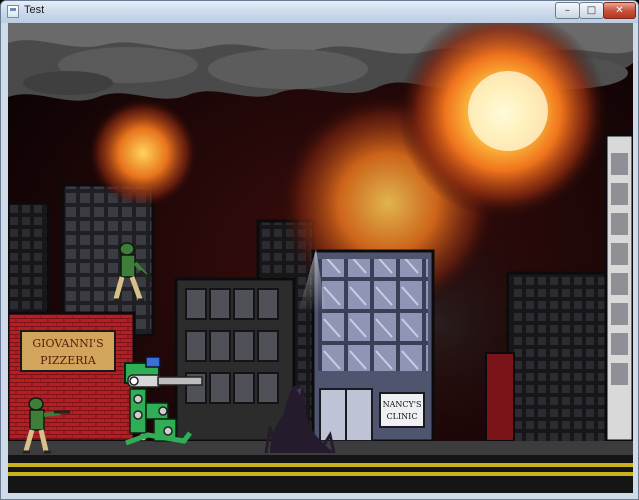  Describe the element at coordinates (402, 404) in the screenshot. I see `clinic-sign-line-1: NANCY'S` at that location.